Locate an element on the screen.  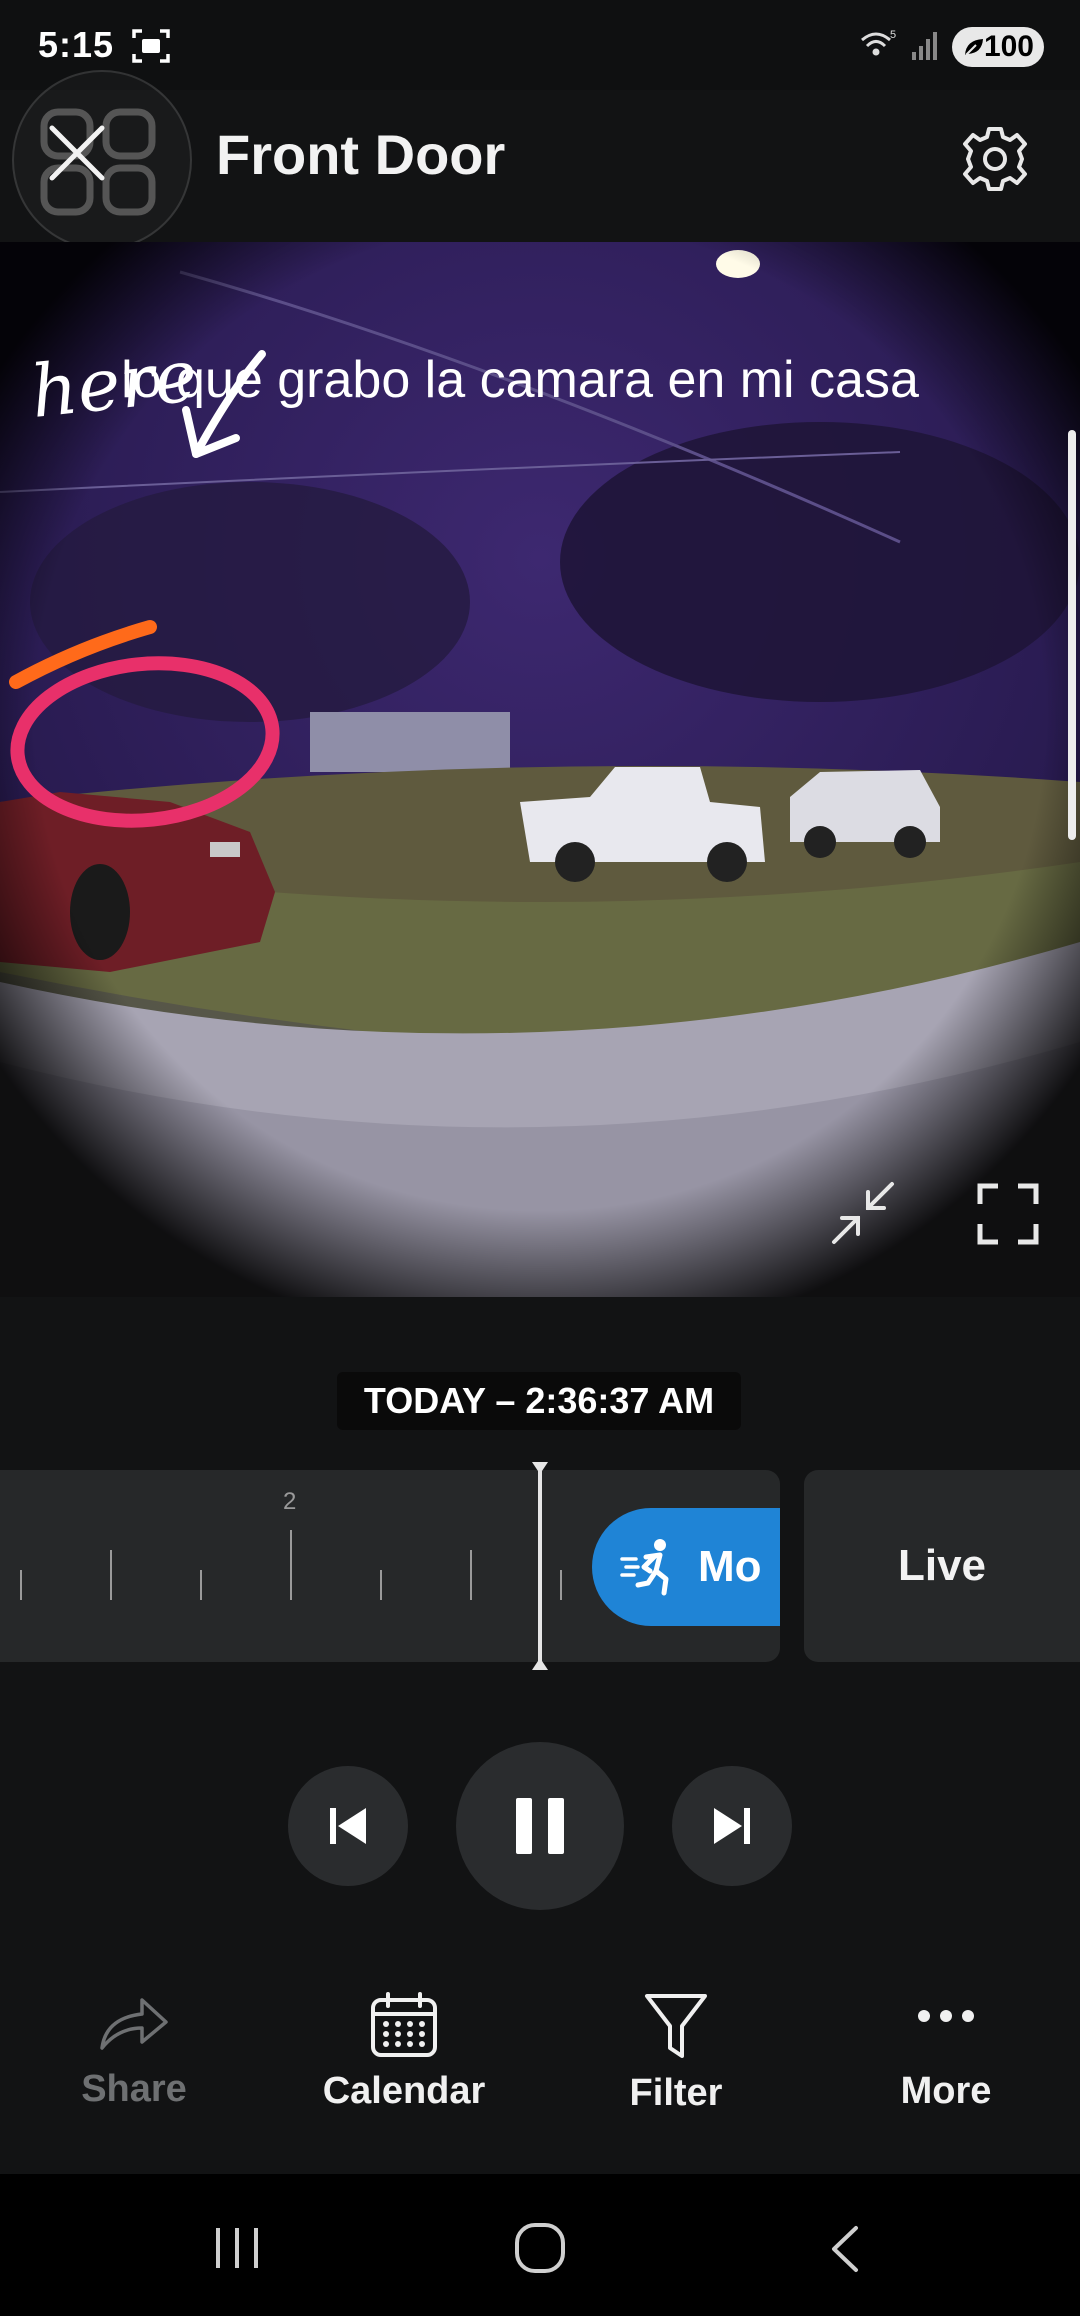
exit-fit-icon is located at coordinates (863, 1213).